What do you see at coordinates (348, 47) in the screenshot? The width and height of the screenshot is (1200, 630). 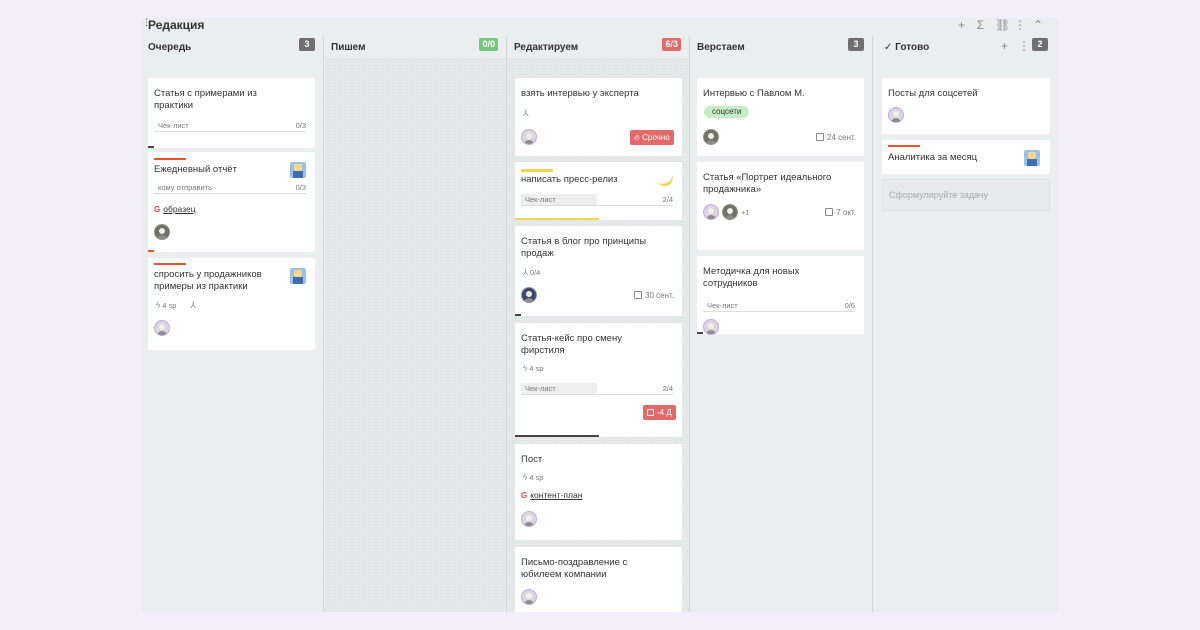 I see `column-title: Пишем` at bounding box center [348, 47].